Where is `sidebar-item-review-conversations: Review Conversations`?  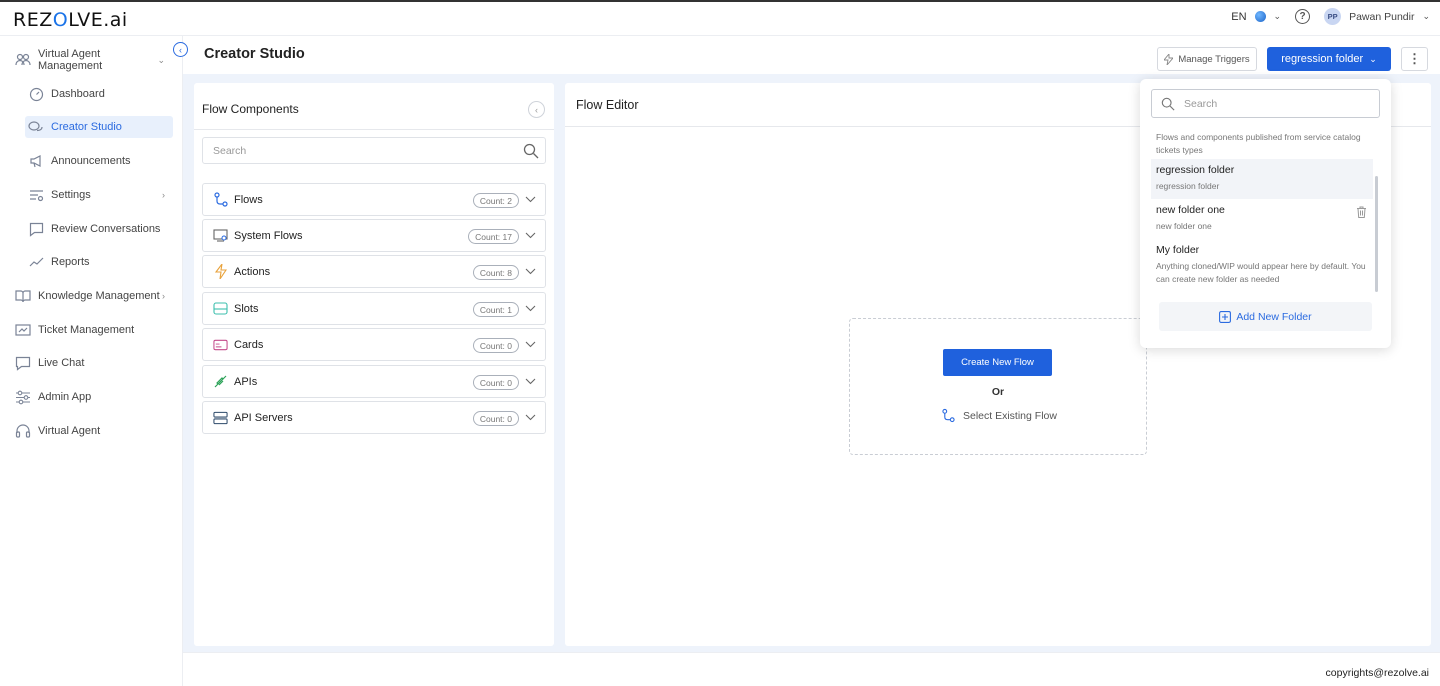 sidebar-item-review-conversations: Review Conversations is located at coordinates (100, 229).